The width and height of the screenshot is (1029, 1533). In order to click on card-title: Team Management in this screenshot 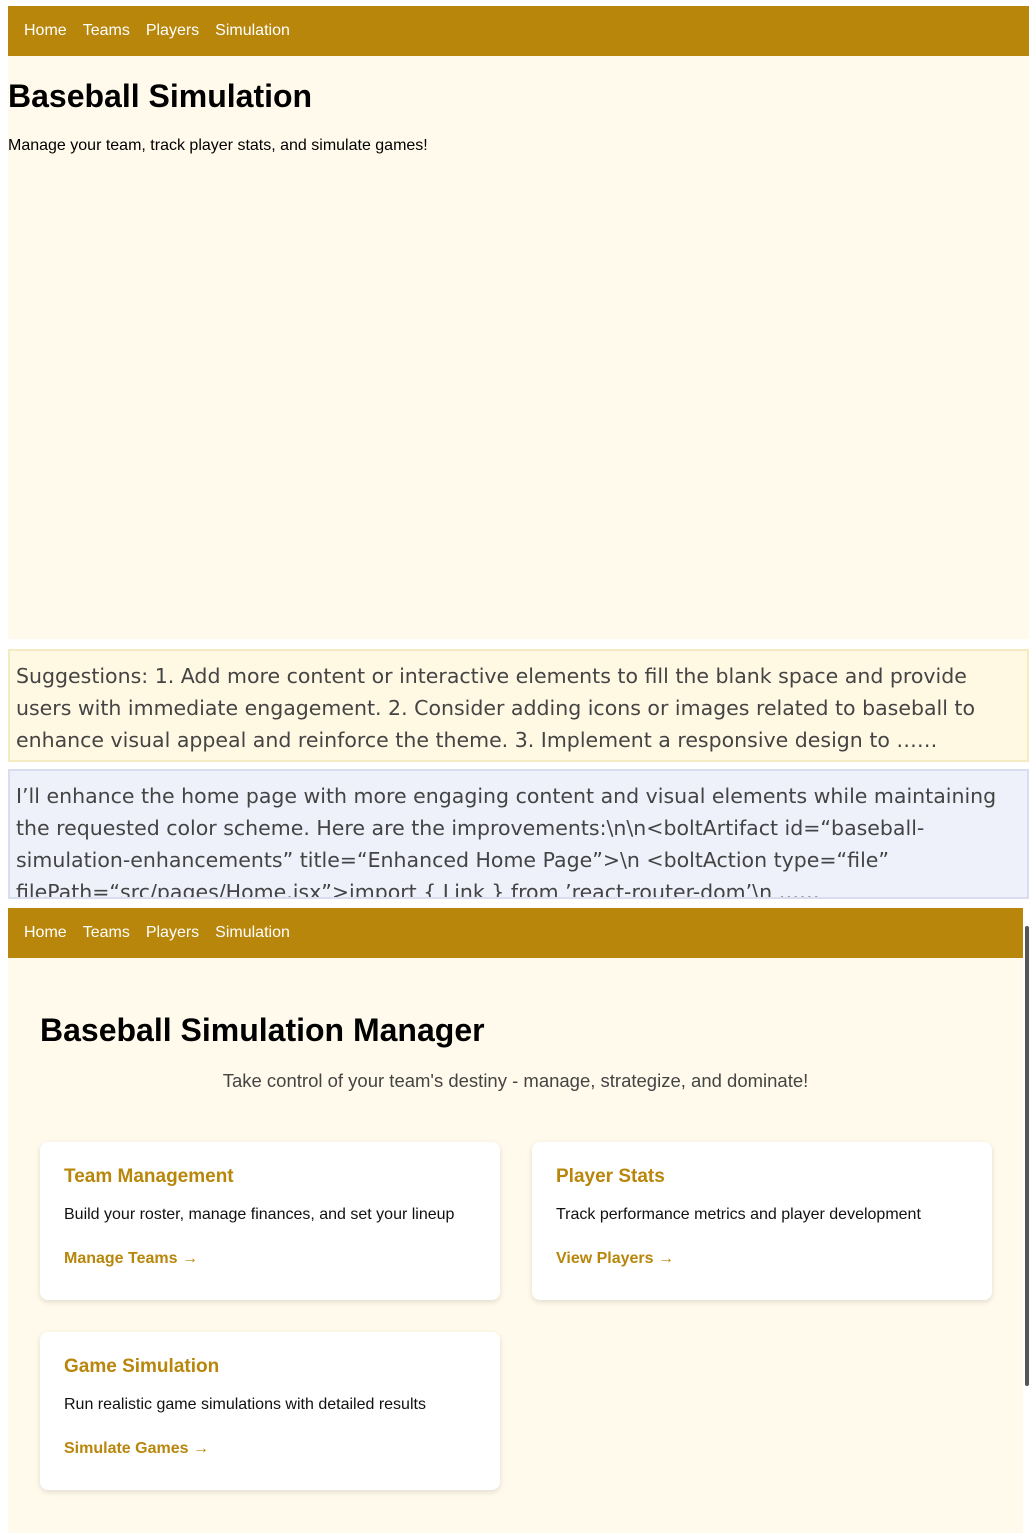, I will do `click(149, 1176)`.